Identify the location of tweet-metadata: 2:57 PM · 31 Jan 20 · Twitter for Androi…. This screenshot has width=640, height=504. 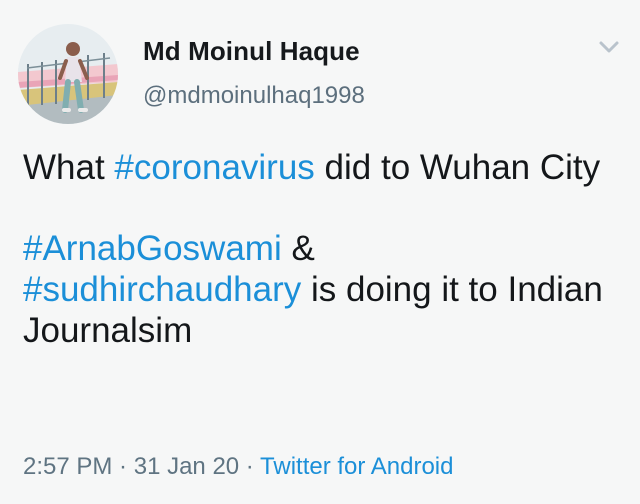
(238, 467).